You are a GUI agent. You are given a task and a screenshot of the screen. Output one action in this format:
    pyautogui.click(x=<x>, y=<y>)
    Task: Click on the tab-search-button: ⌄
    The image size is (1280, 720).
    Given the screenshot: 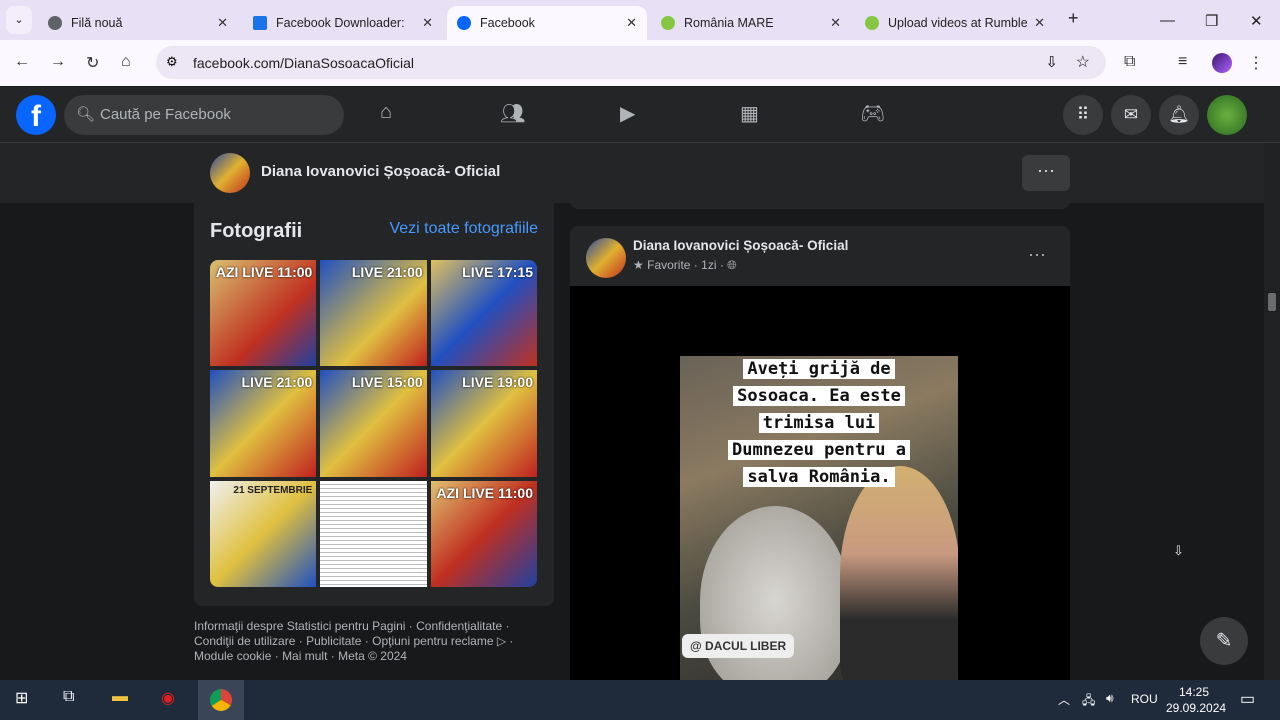 What is the action you would take?
    pyautogui.click(x=19, y=20)
    